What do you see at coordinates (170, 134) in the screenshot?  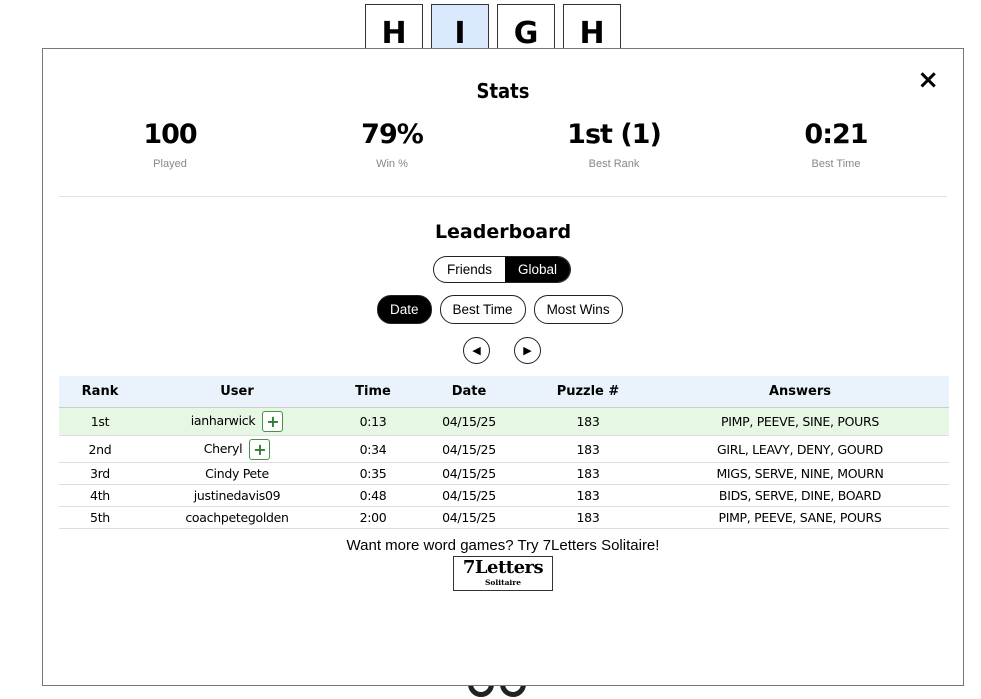 I see `stat-value: 100` at bounding box center [170, 134].